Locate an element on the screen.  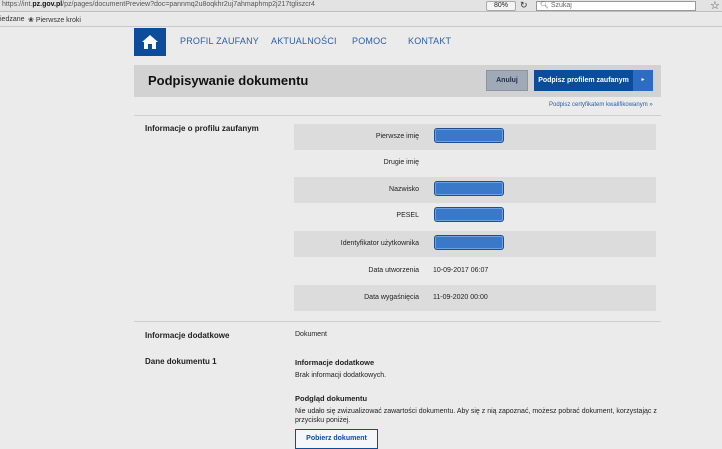
home-button is located at coordinates (150, 42).